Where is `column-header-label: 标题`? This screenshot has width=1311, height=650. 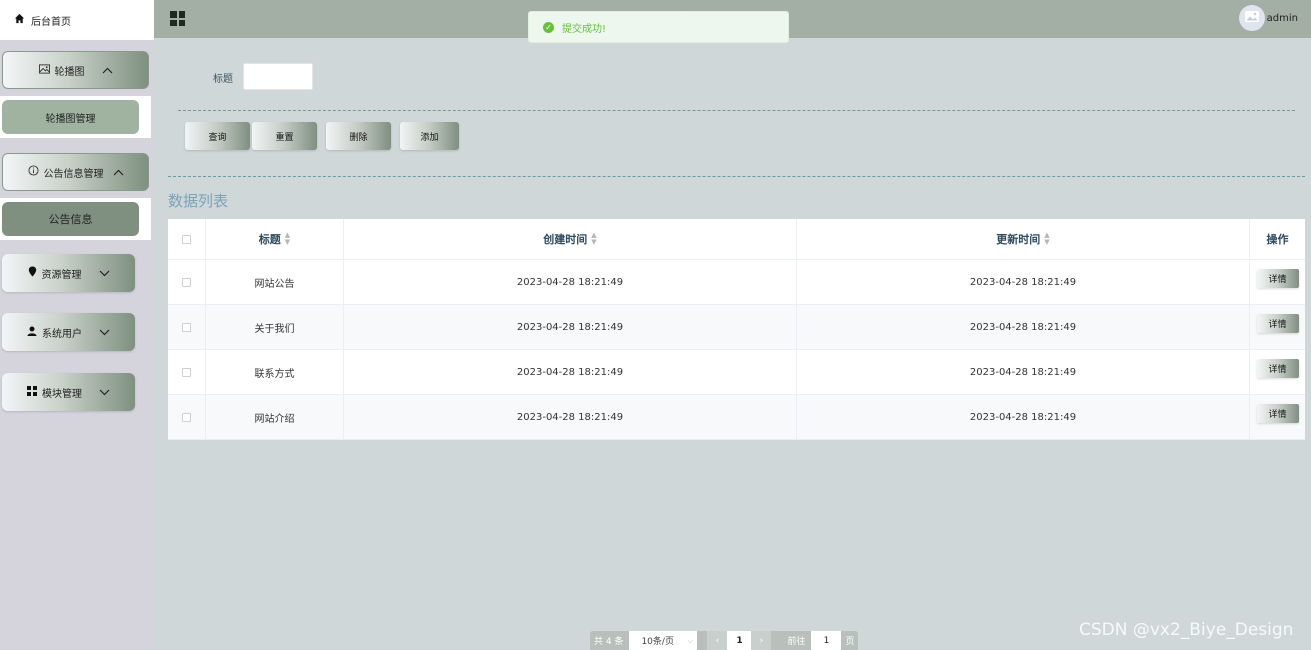
column-header-label: 标题 is located at coordinates (269, 239).